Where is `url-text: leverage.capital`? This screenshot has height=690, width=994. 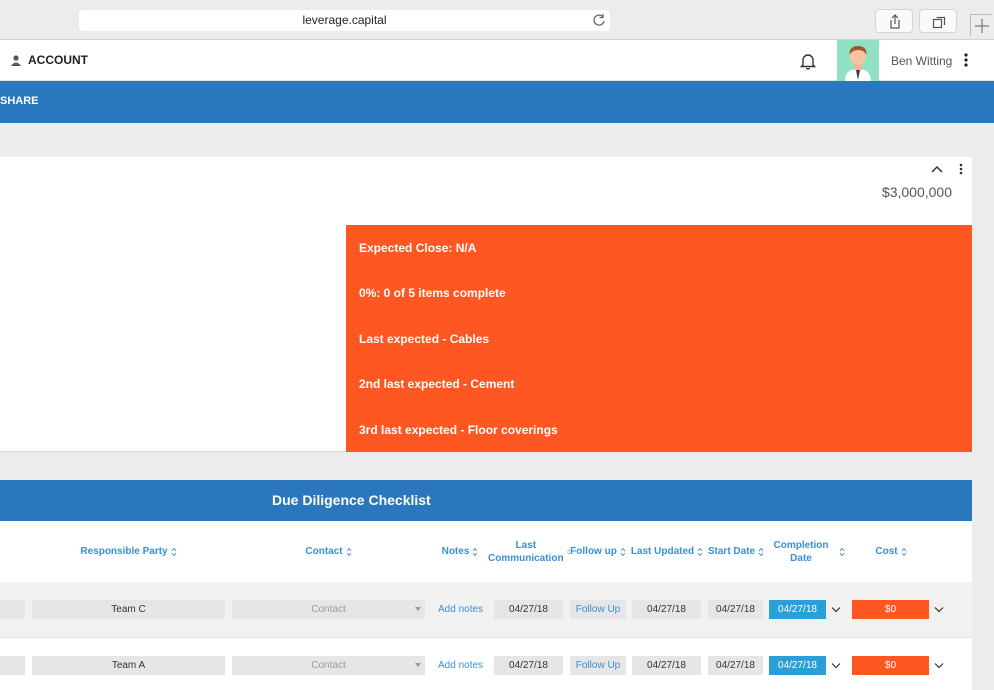 url-text: leverage.capital is located at coordinates (344, 20).